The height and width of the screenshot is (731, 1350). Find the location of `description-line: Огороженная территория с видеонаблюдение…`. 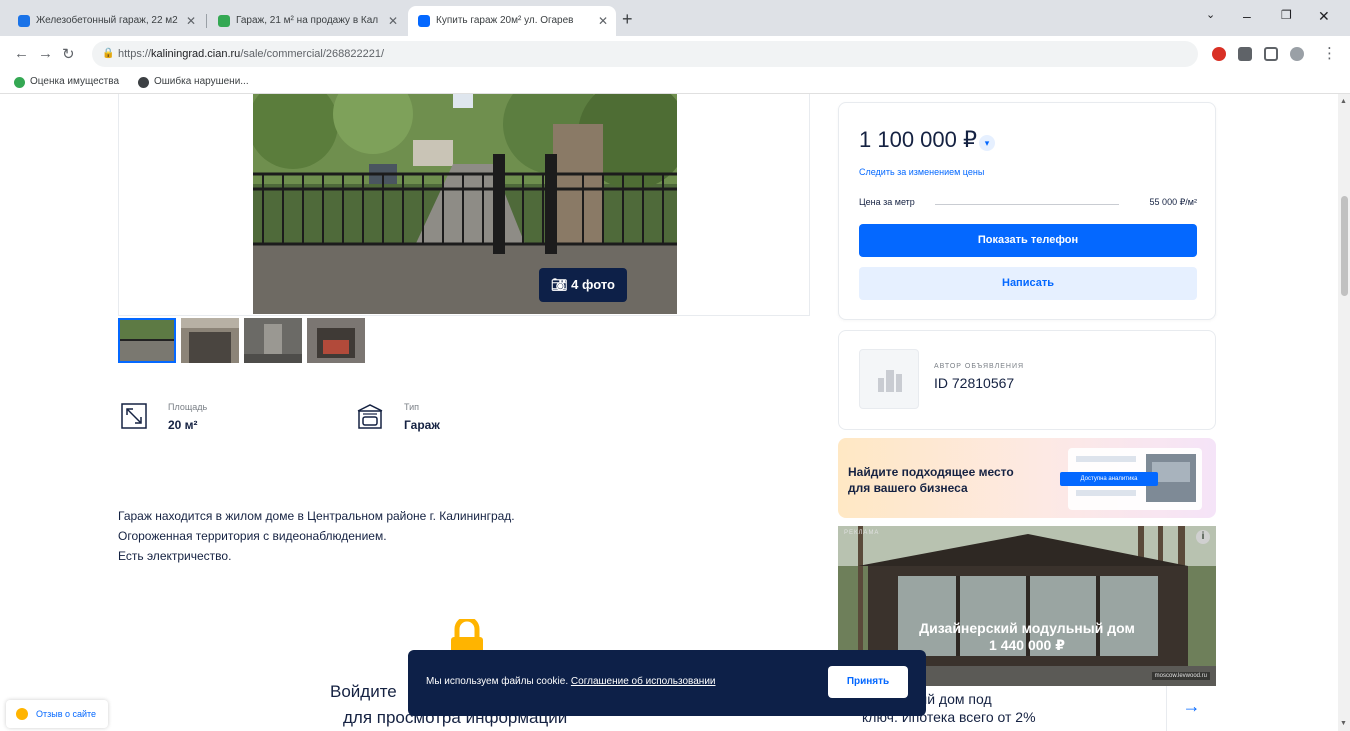

description-line: Огороженная территория с видеонаблюдение… is located at coordinates (252, 536).